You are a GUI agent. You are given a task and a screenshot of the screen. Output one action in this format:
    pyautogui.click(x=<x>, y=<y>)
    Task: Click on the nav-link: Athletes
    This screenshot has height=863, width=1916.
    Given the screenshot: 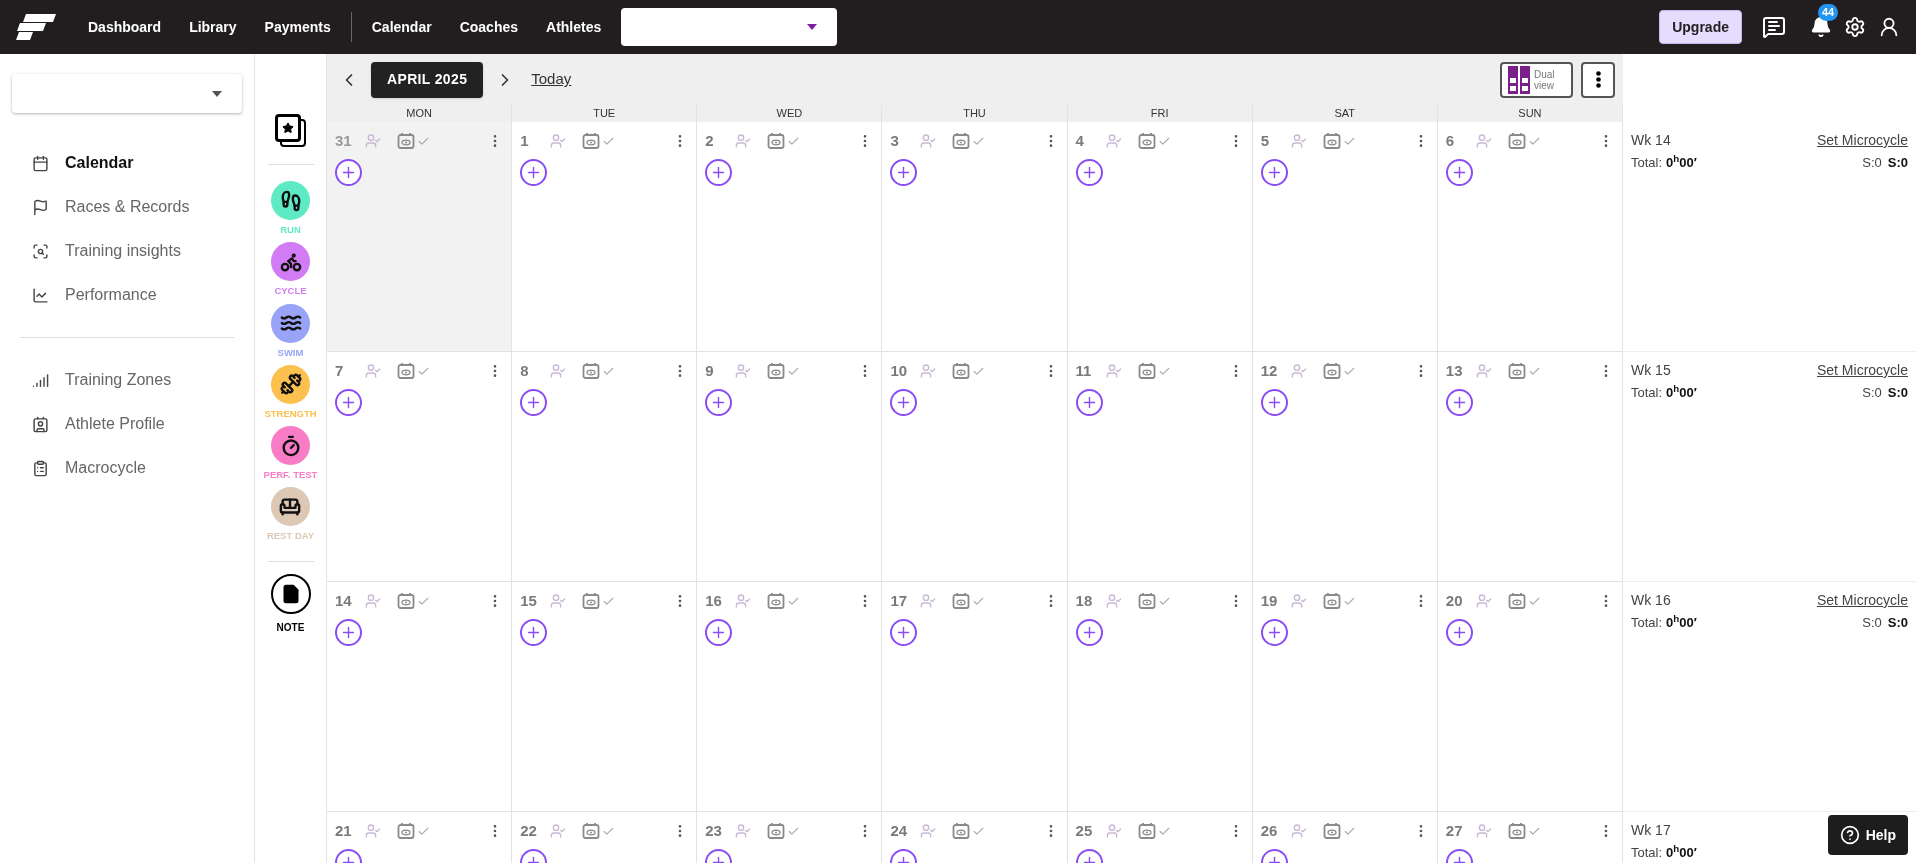 What is the action you would take?
    pyautogui.click(x=574, y=27)
    